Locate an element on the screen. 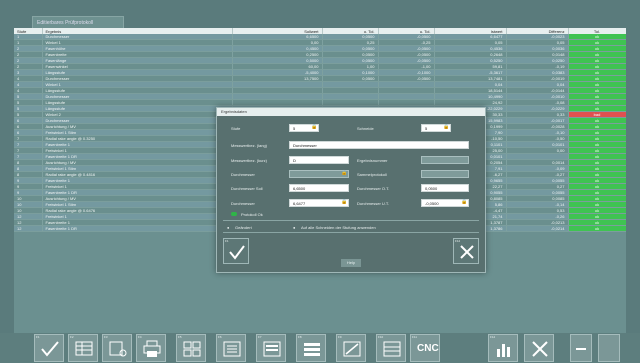  messwert-kurz-field: D is located at coordinates (319, 160).